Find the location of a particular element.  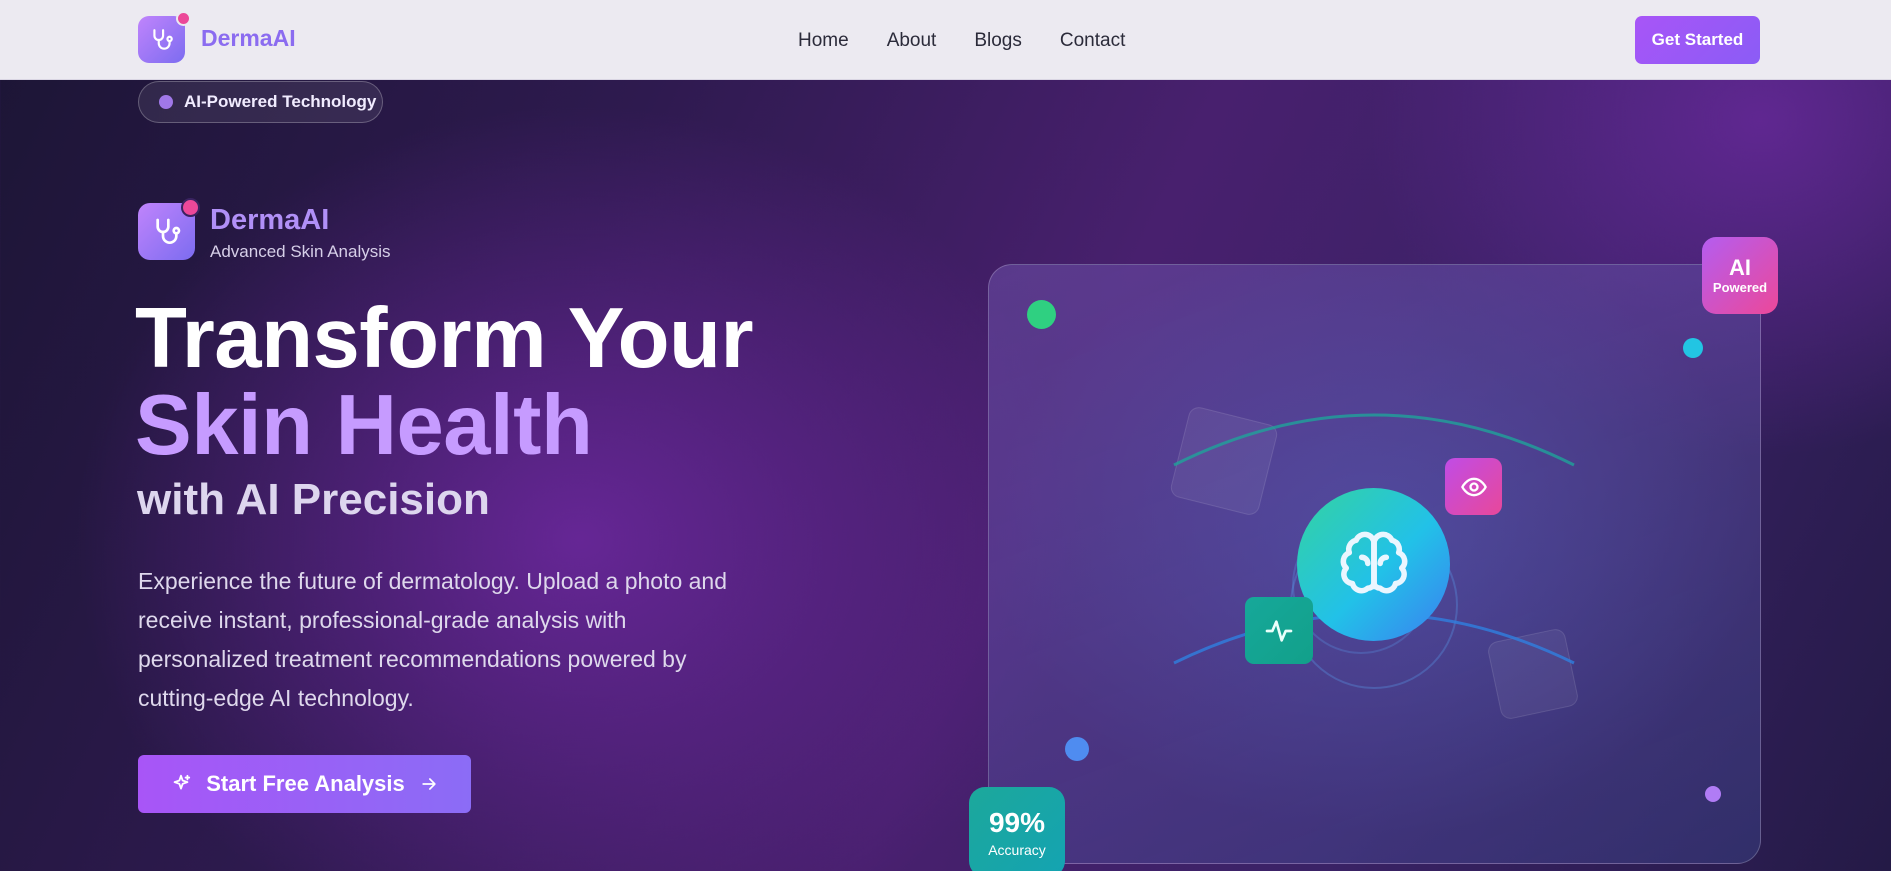

arrow-right-icon is located at coordinates (429, 784).